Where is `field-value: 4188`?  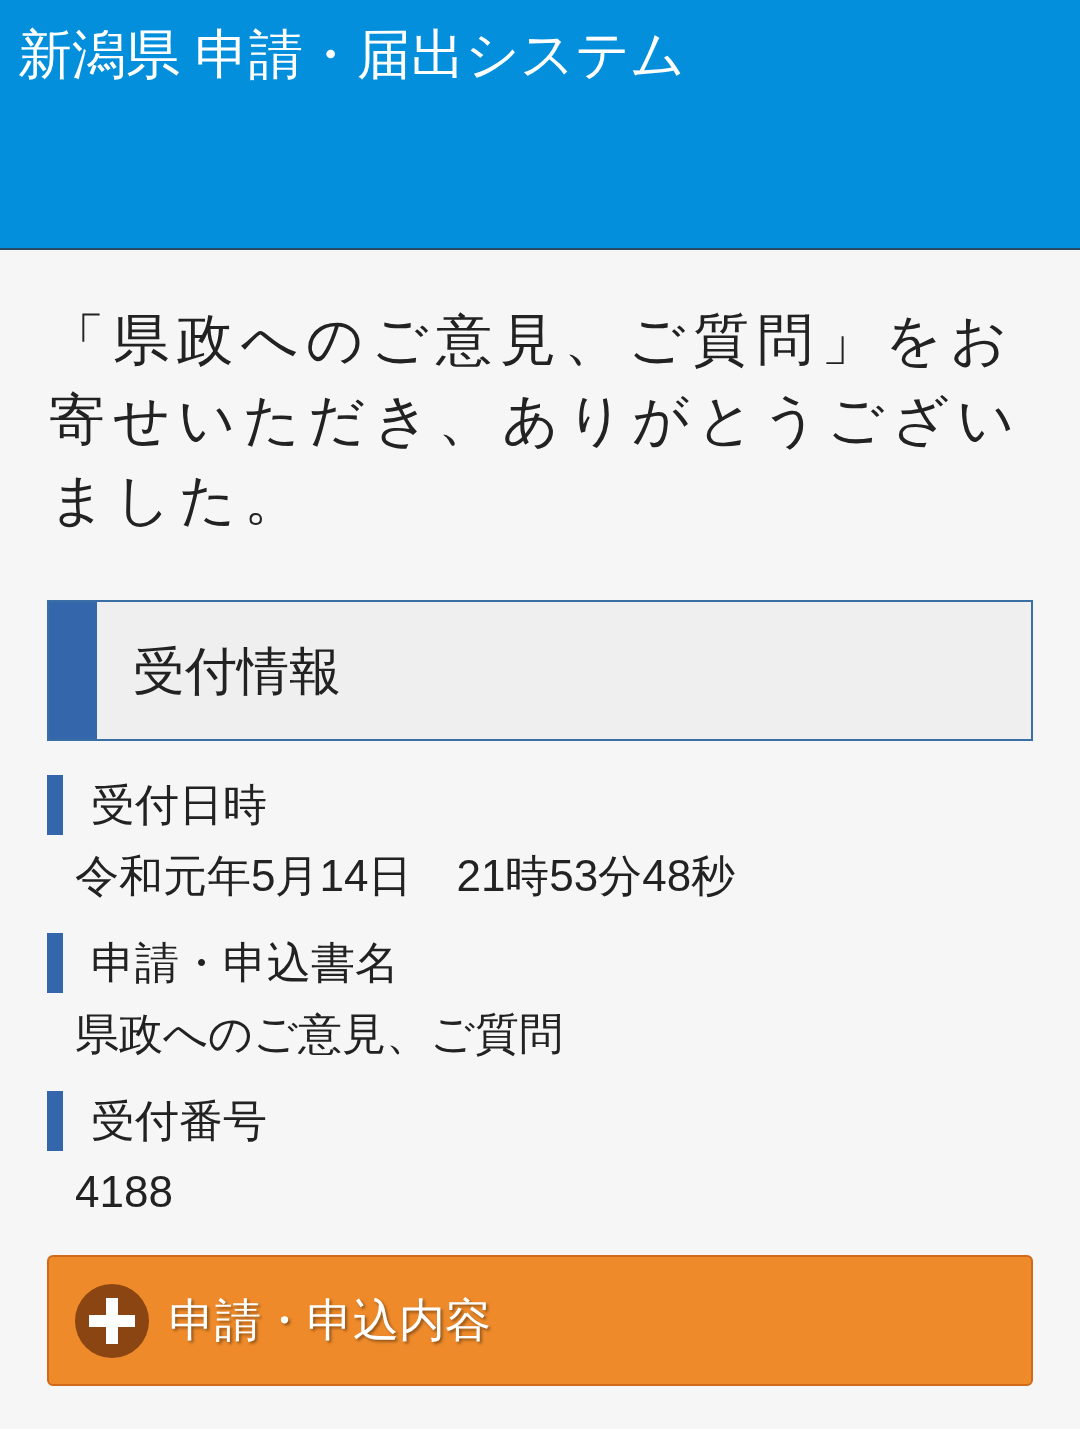
field-value: 4188 is located at coordinates (124, 1191).